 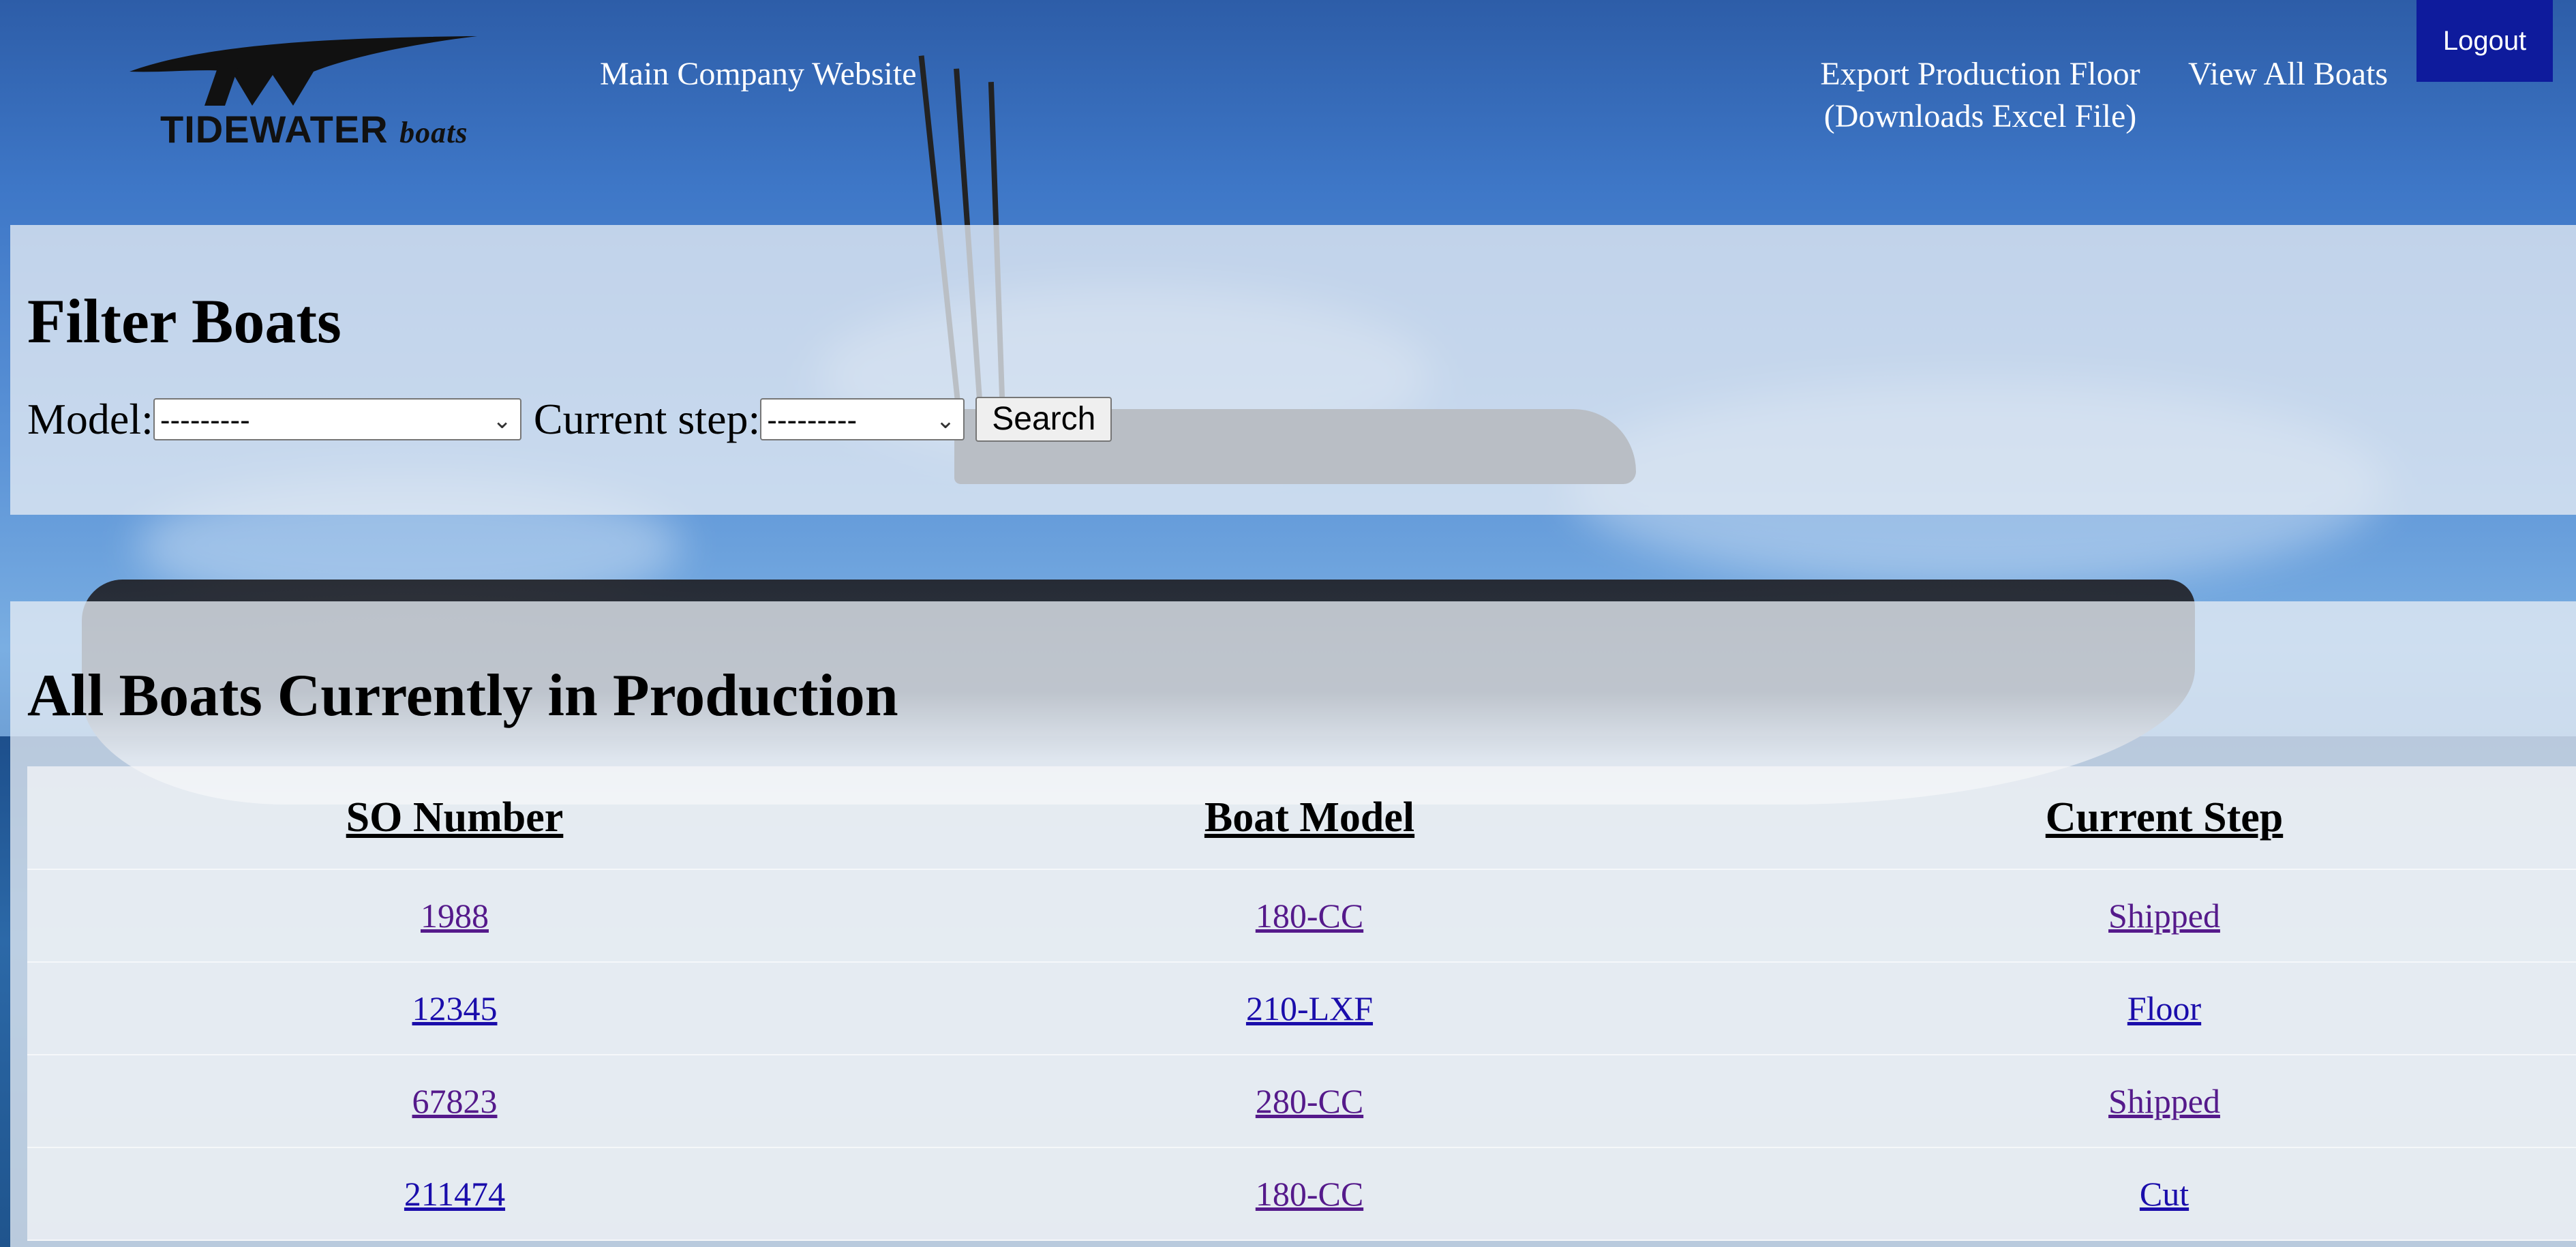 I want to click on current-step-link: Floor, so click(x=2164, y=1008).